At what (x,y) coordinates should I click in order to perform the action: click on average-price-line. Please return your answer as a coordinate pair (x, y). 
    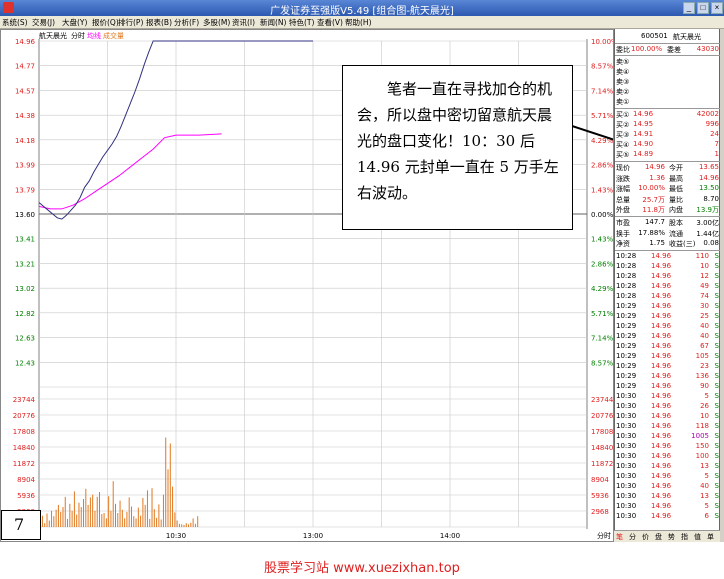
    Looking at the image, I should click on (130, 171).